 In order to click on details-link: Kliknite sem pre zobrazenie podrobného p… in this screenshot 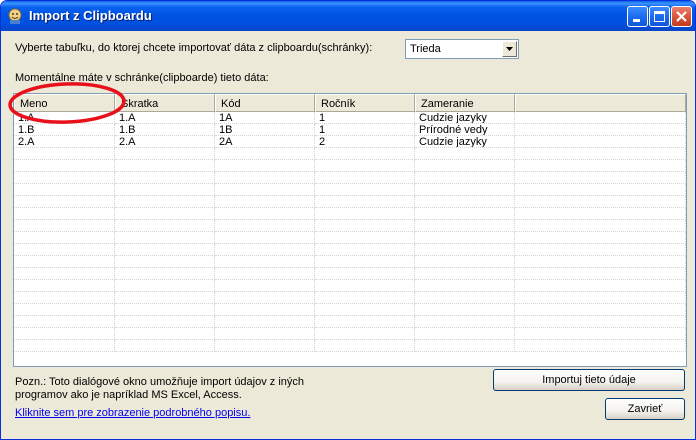, I will do `click(132, 413)`.